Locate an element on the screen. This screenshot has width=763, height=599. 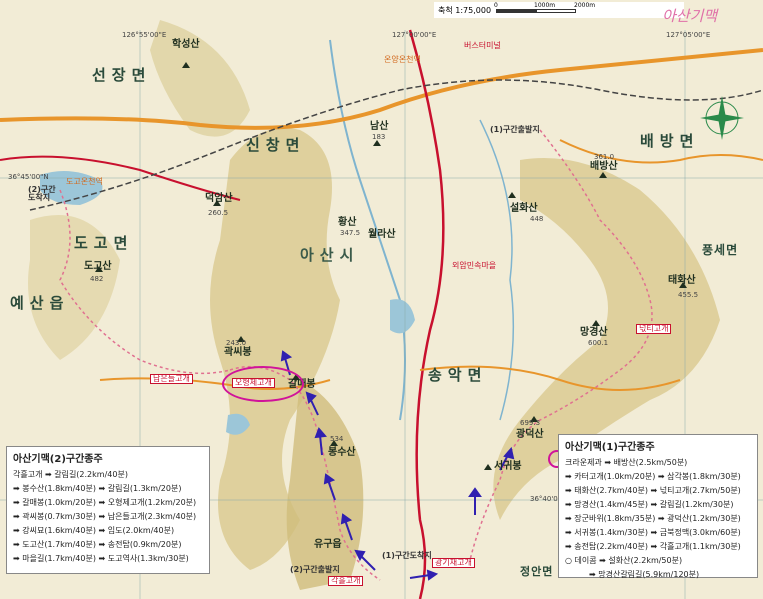
mountain-taehwasan: 태화산 is located at coordinates (682, 280).